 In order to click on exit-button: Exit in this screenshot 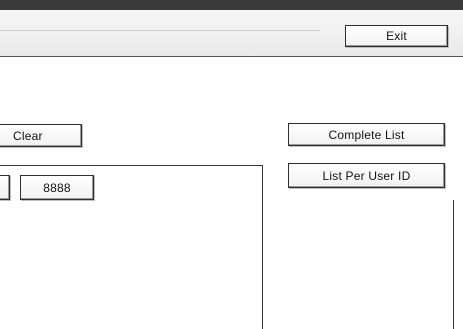, I will do `click(396, 36)`.